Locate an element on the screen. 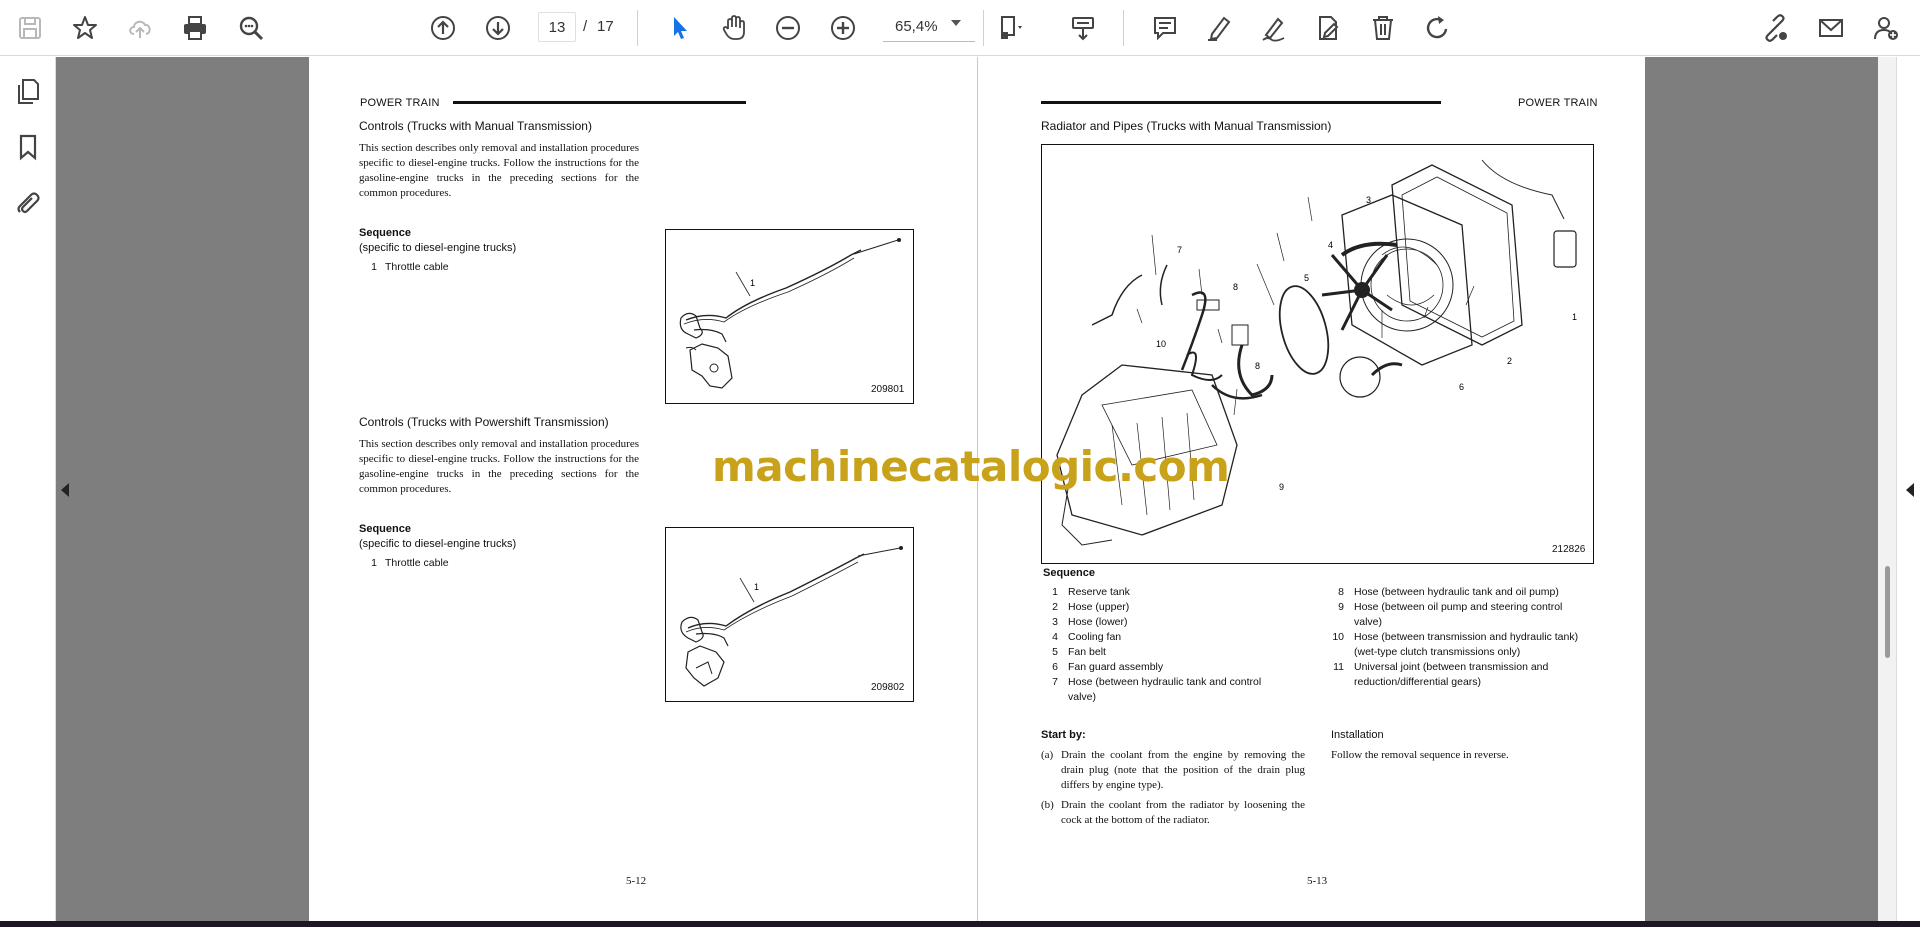  previous-page-icon is located at coordinates (443, 28).